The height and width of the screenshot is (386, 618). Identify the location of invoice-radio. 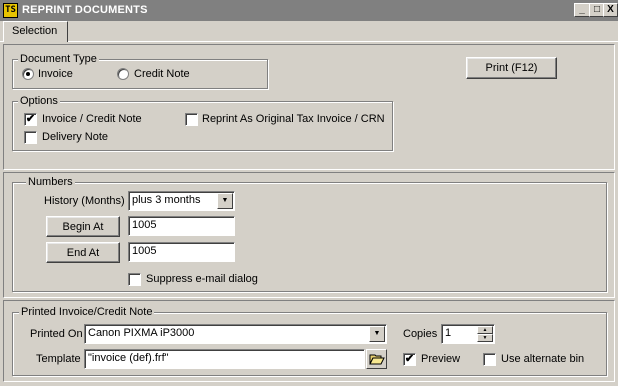
(28, 74).